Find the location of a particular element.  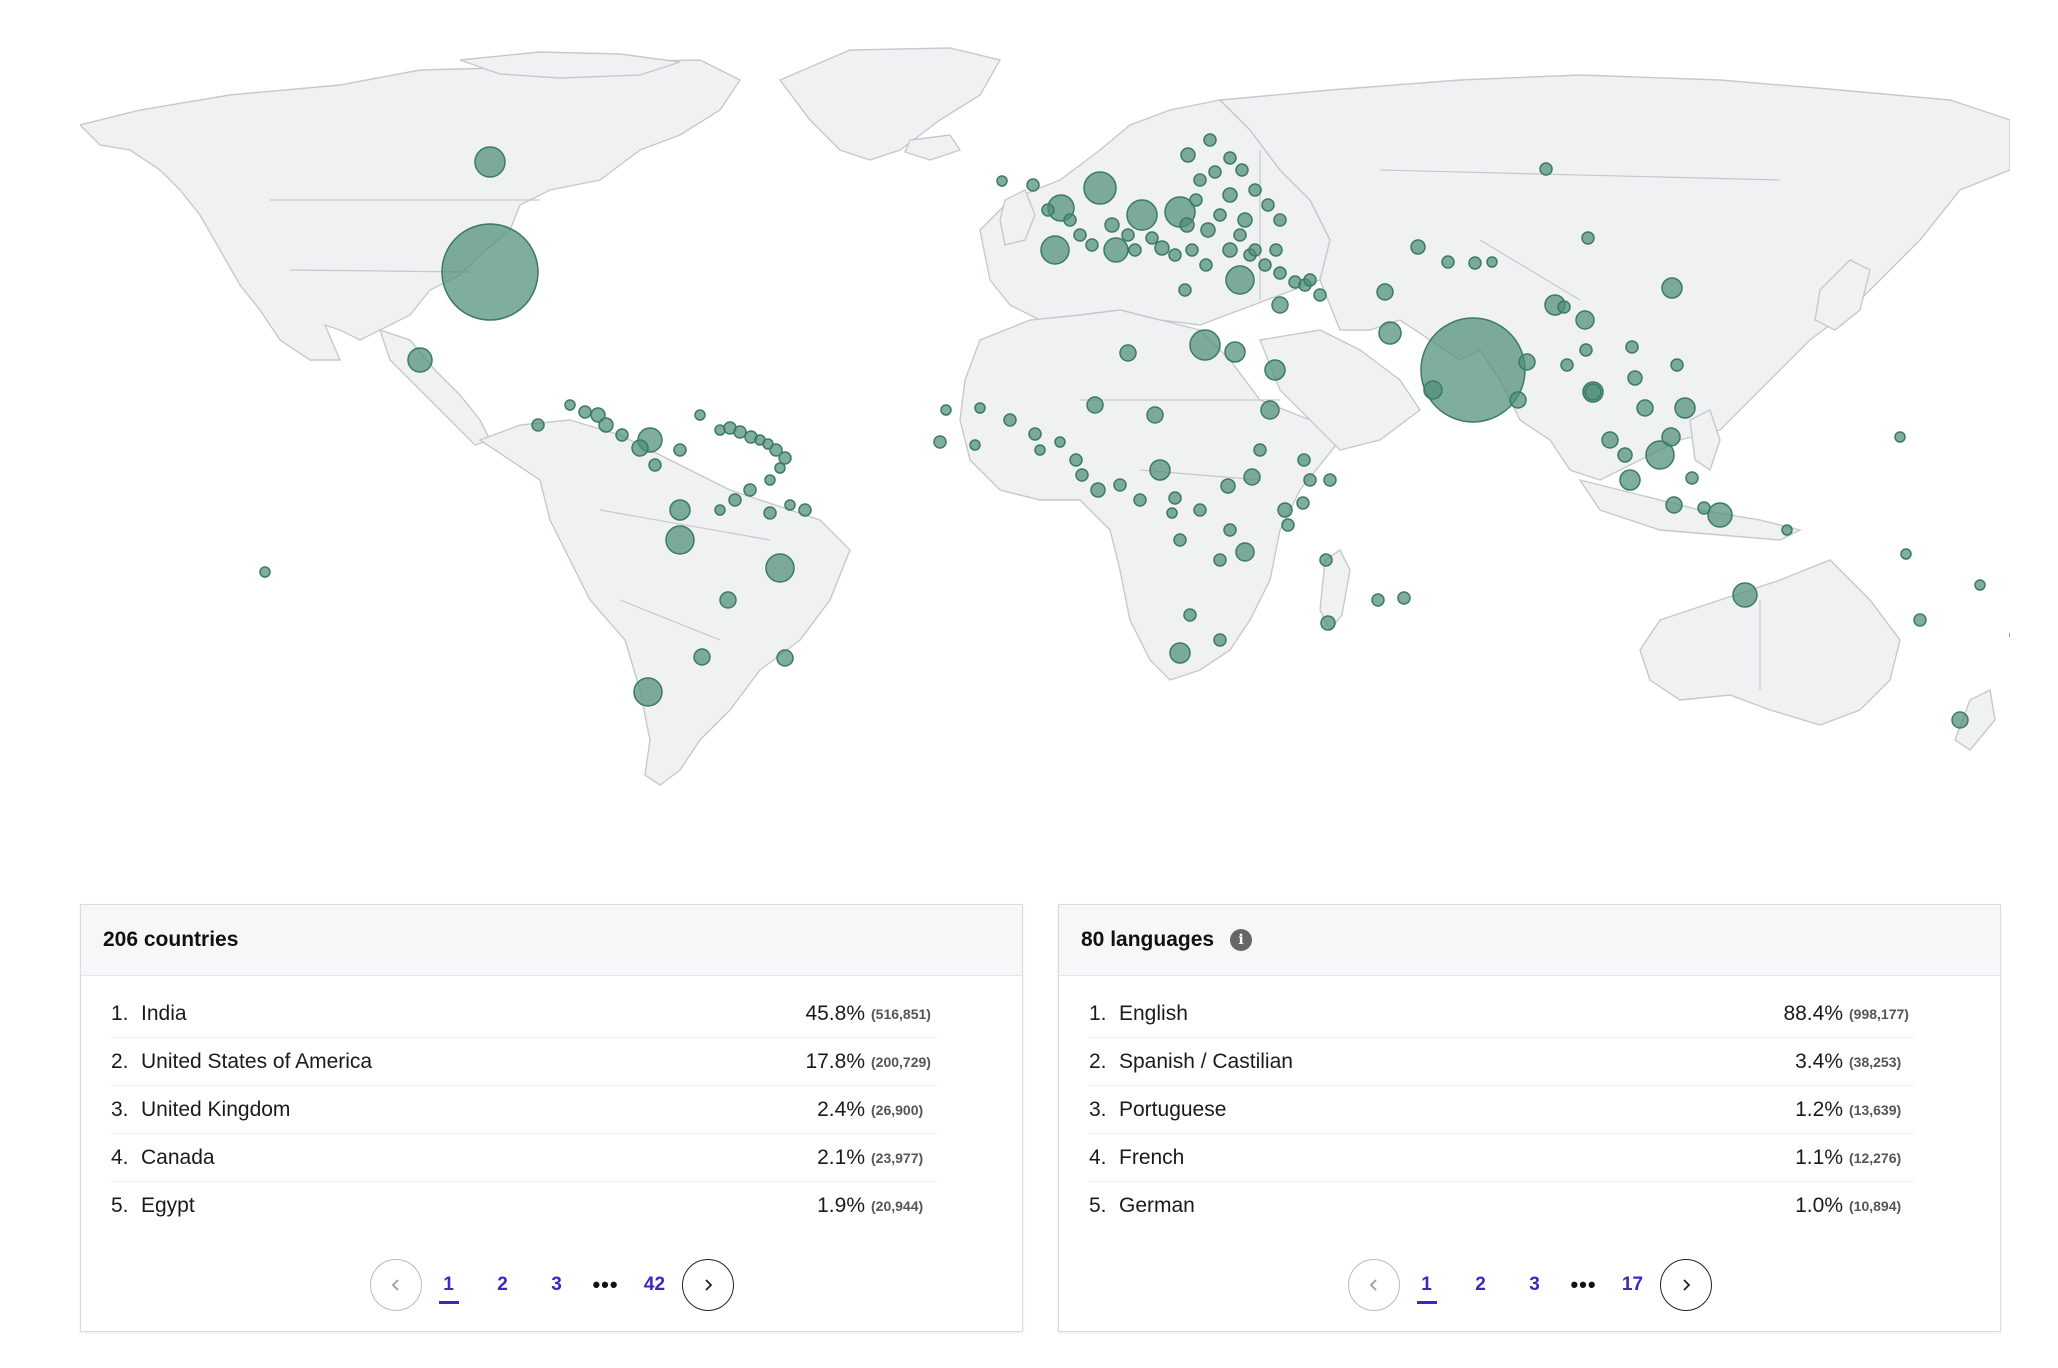

info-icon: i is located at coordinates (1241, 940).